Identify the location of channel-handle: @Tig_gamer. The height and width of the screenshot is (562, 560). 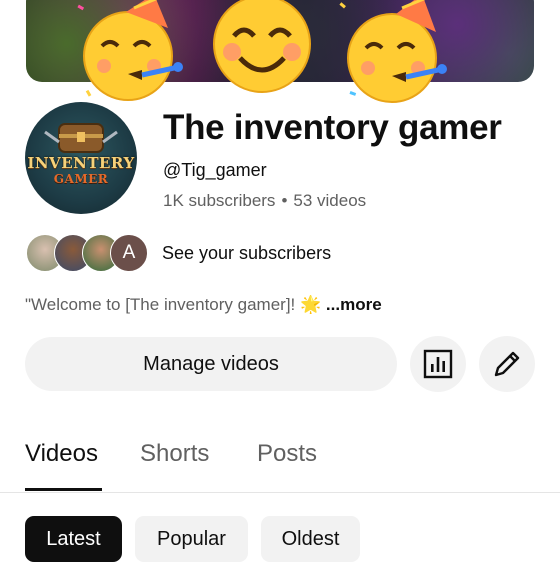
(215, 170).